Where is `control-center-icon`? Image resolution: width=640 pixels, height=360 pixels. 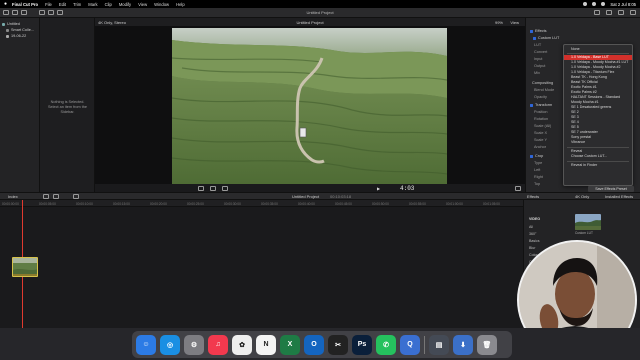
control-center-icon is located at coordinates (603, 4).